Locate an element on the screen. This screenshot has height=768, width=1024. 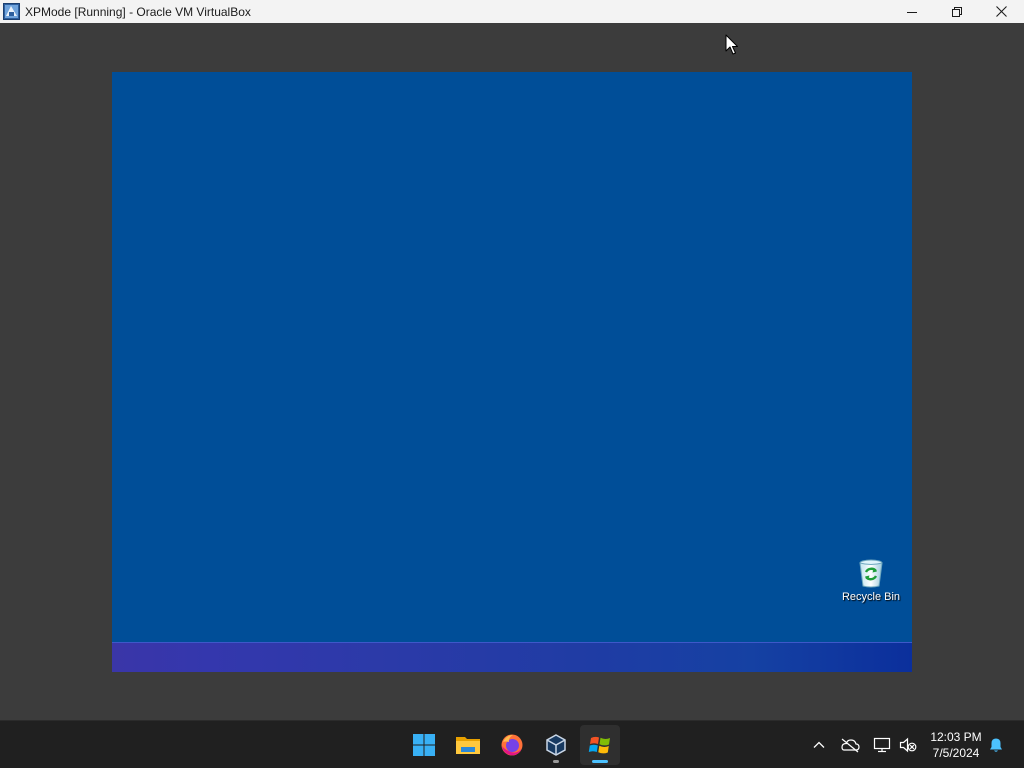
virtualbox-icon is located at coordinates (556, 745).